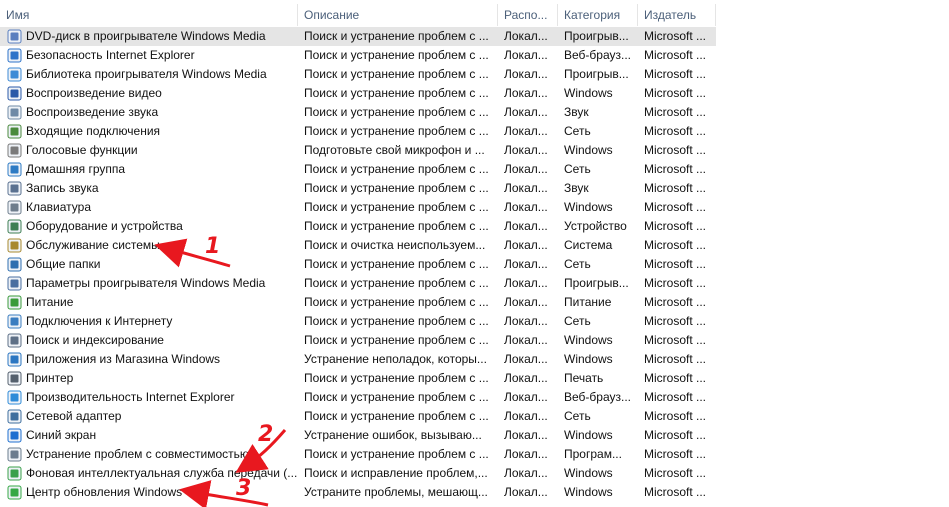 This screenshot has height=507, width=949. I want to click on windows-update-icon, so click(14, 492).